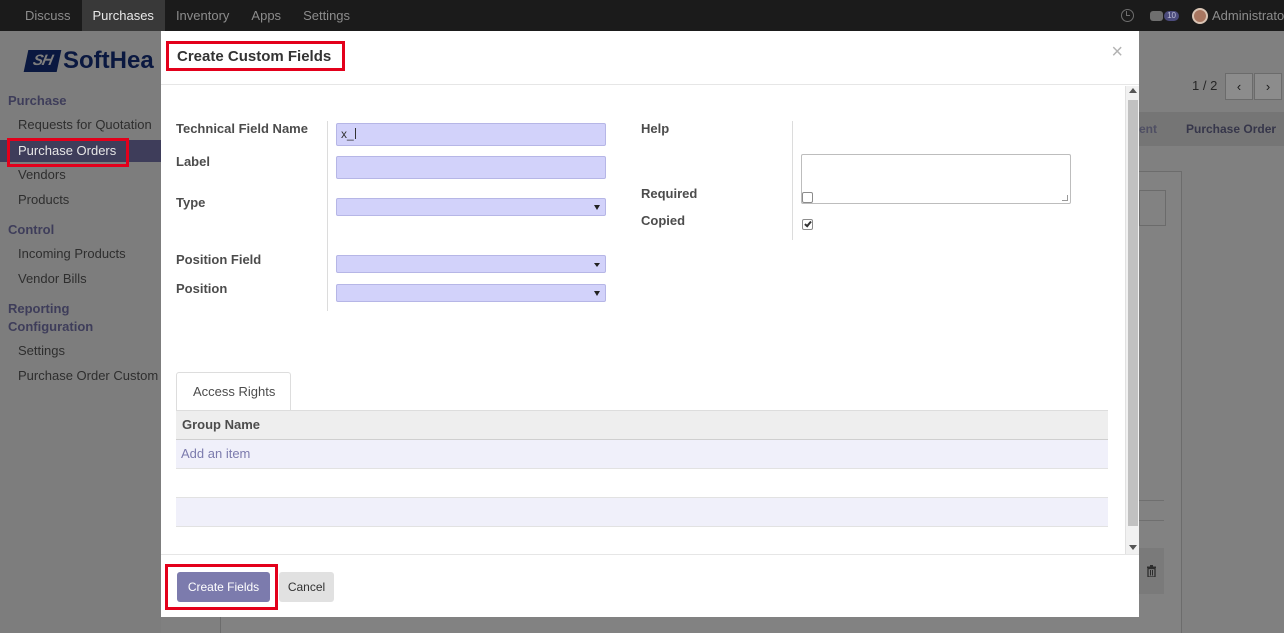 The height and width of the screenshot is (633, 1284). What do you see at coordinates (471, 167) in the screenshot?
I see `label-input` at bounding box center [471, 167].